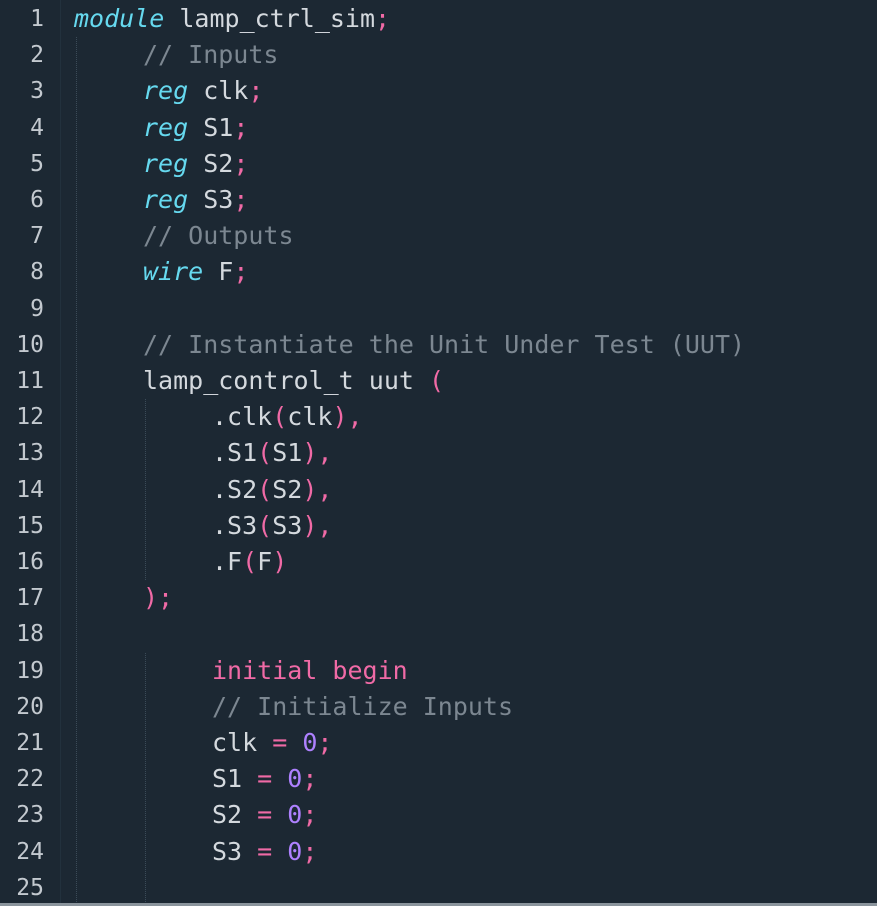 The height and width of the screenshot is (906, 877). Describe the element at coordinates (37, 91) in the screenshot. I see `line-number: 3` at that location.